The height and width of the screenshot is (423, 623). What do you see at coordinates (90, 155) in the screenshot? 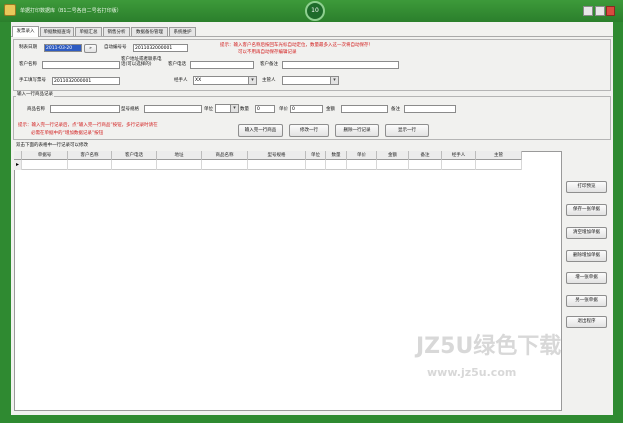
I see `column-header: 客户名称` at bounding box center [90, 155].